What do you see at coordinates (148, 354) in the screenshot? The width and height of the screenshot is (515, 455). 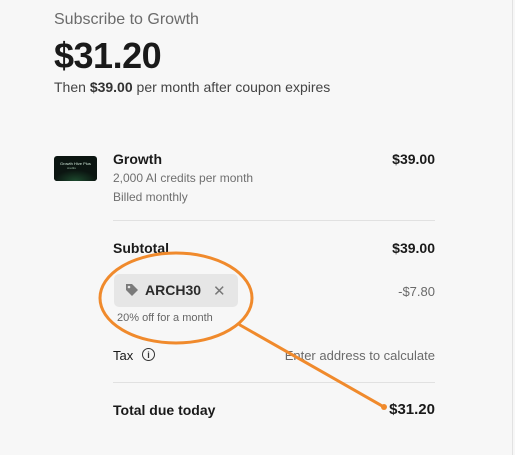 I see `info-icon: i` at bounding box center [148, 354].